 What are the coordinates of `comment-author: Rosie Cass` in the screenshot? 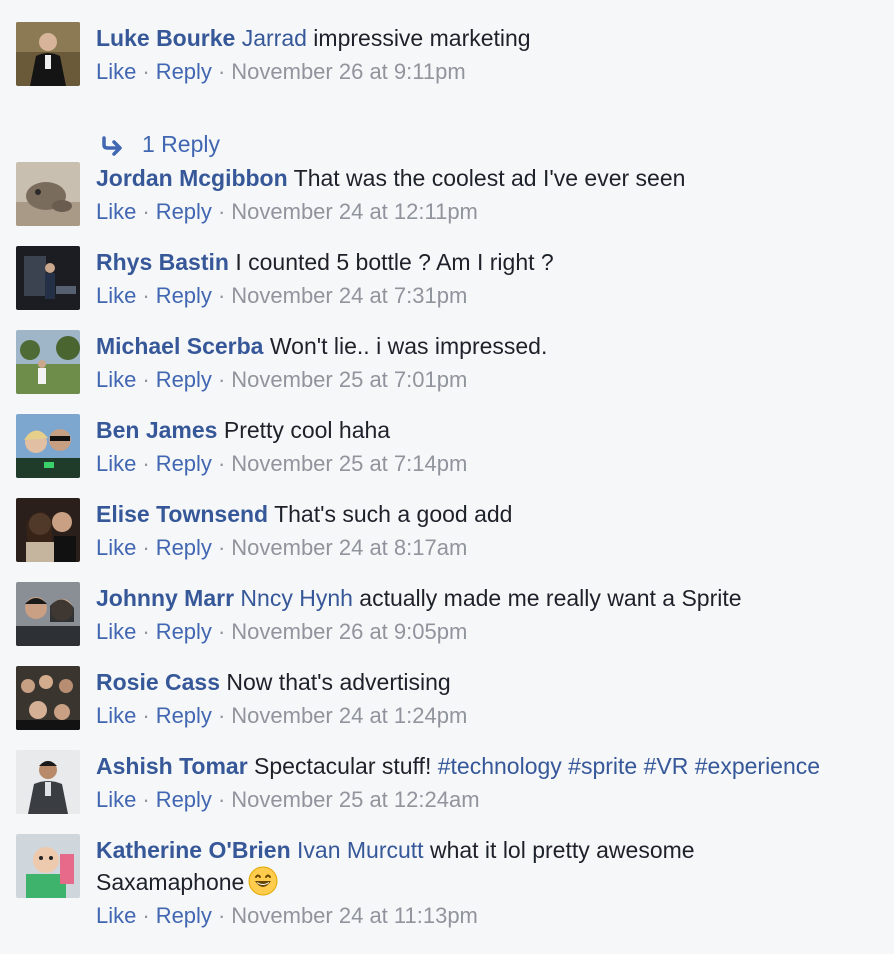 It's located at (158, 682).